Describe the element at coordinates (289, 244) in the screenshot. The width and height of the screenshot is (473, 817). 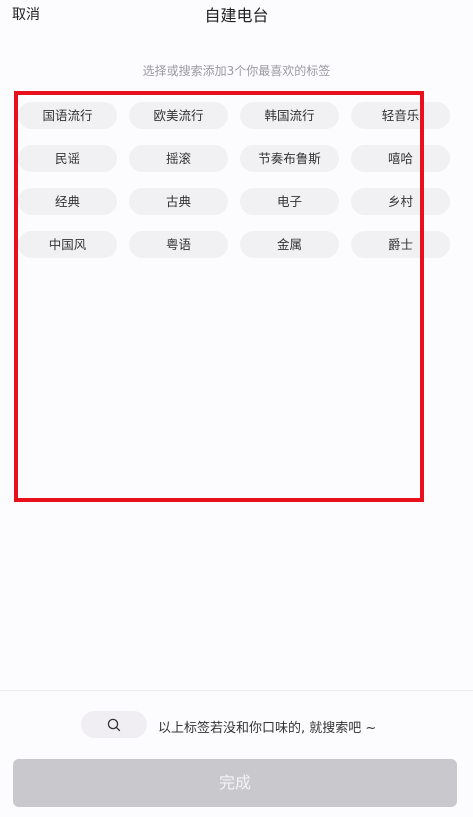
I see `tag-chip: 金属` at that location.